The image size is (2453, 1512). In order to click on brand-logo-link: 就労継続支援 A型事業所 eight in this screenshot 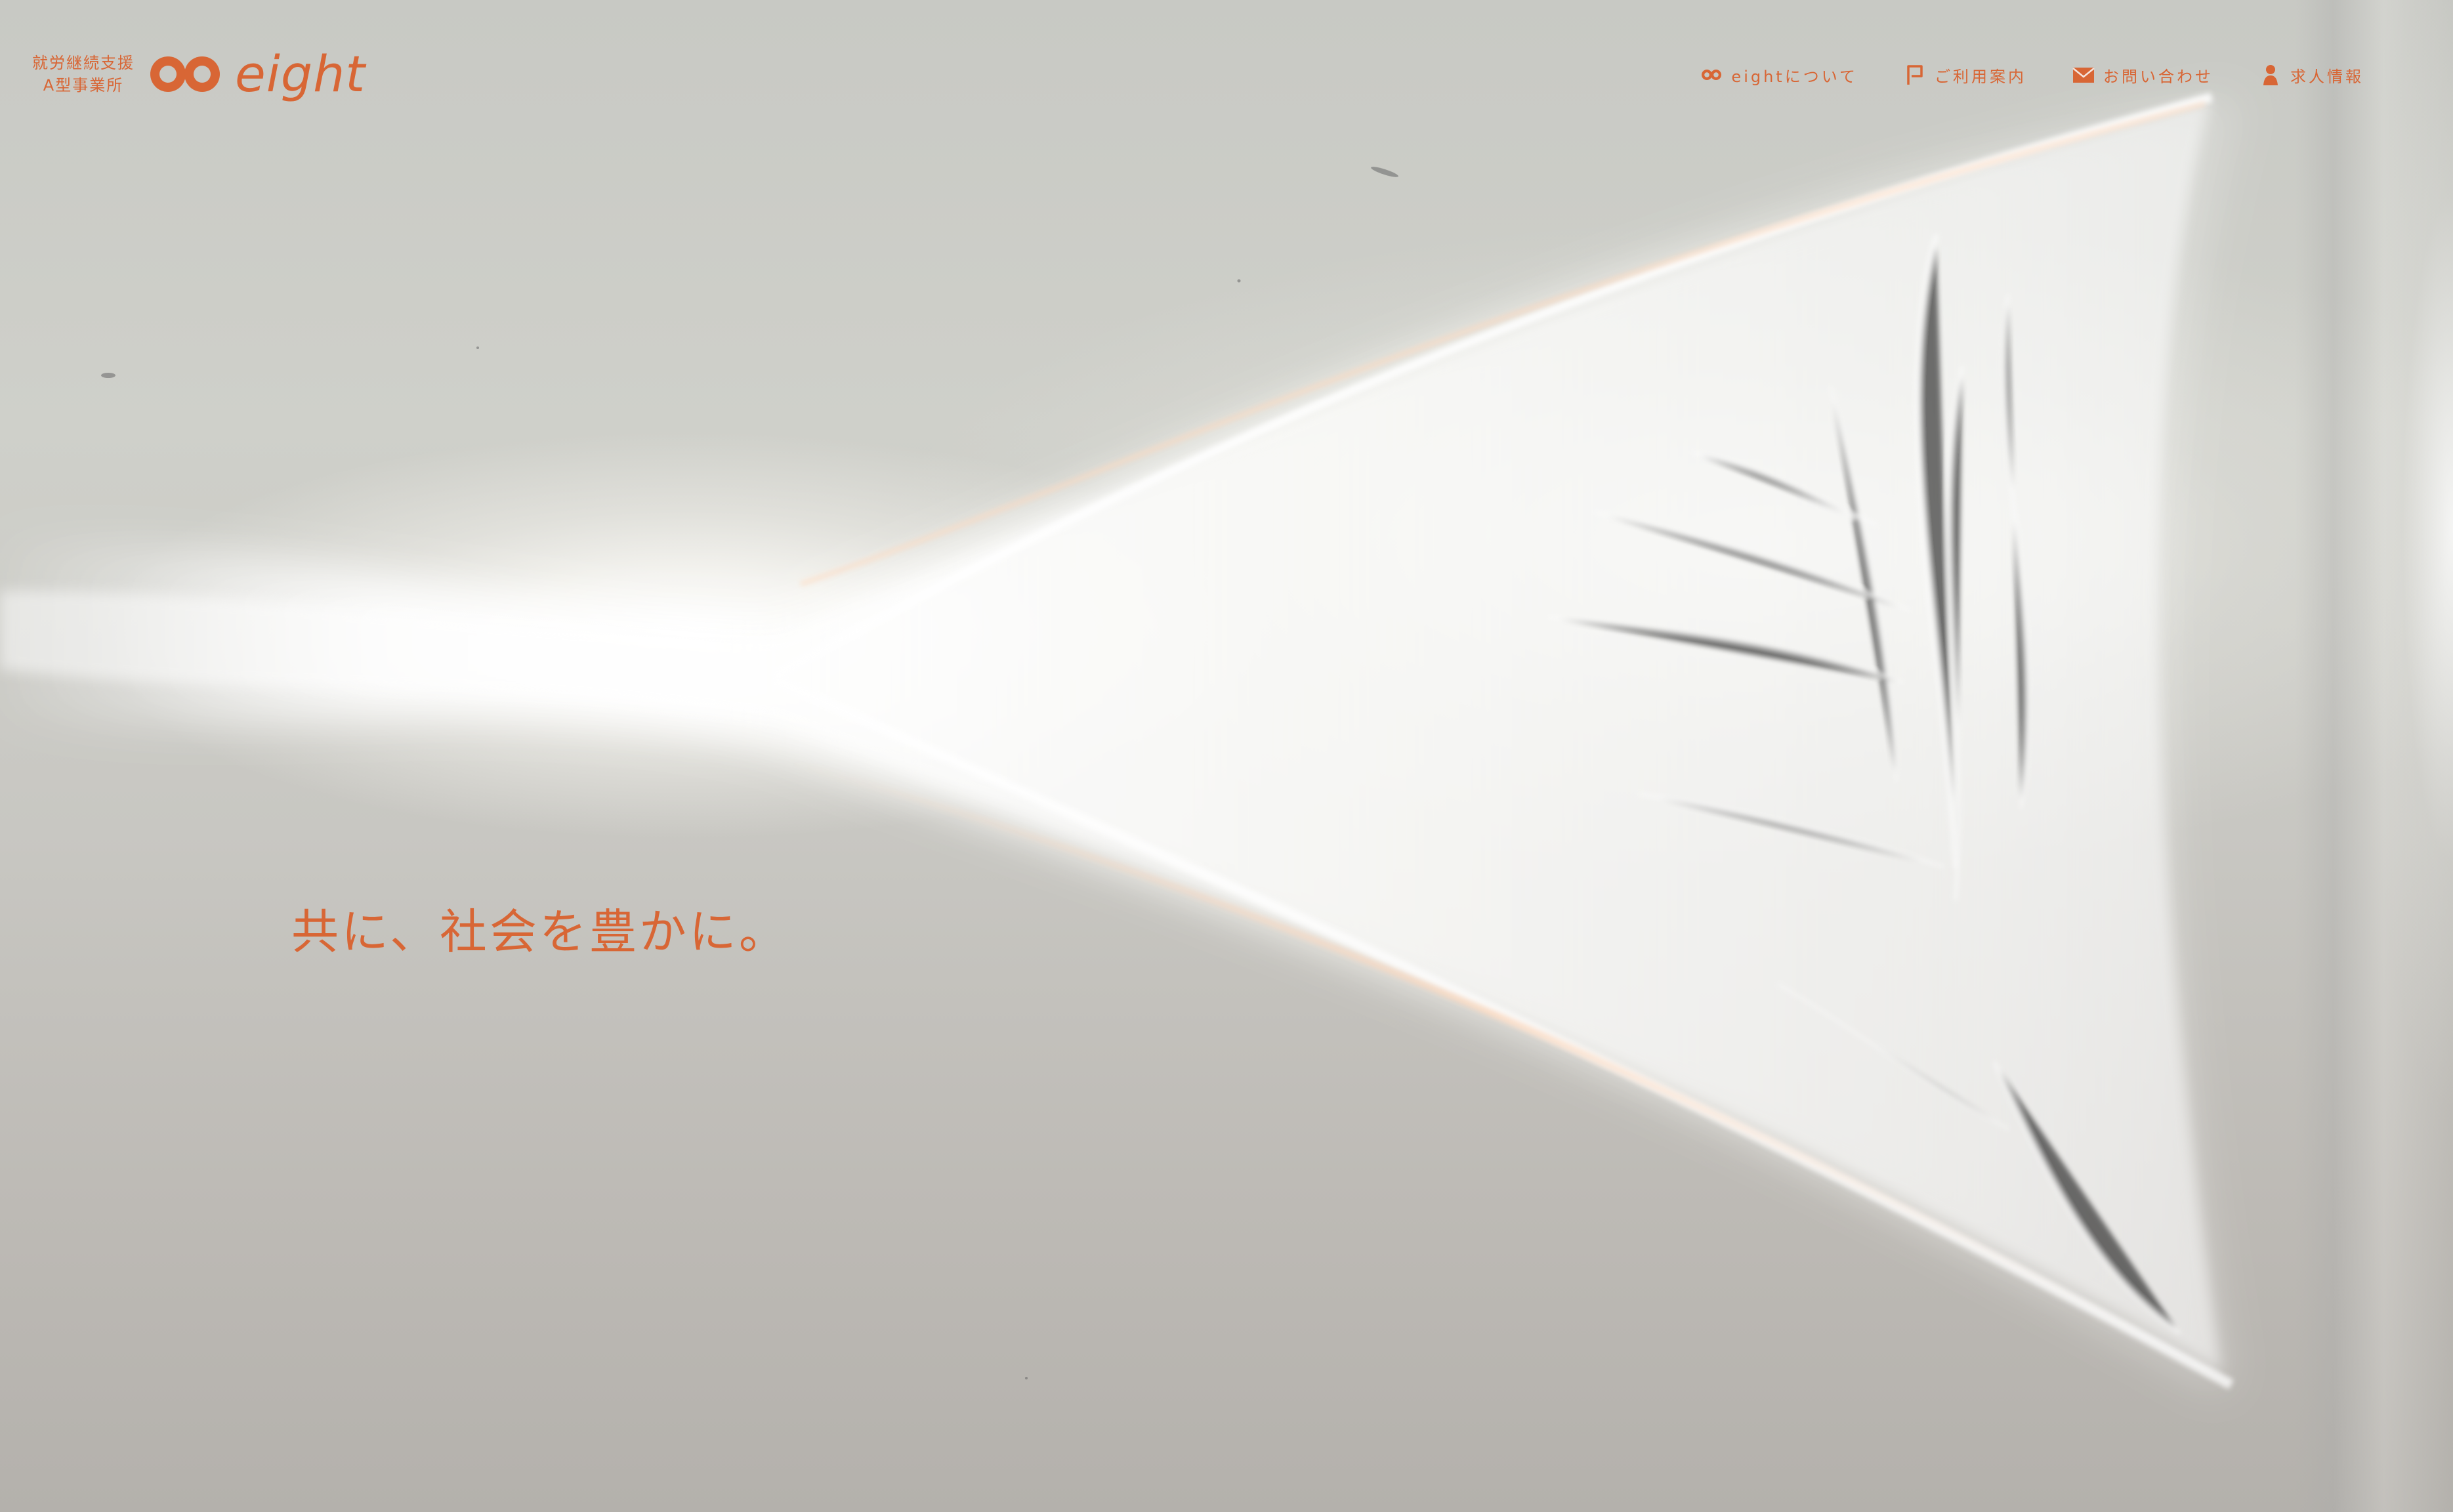, I will do `click(197, 74)`.